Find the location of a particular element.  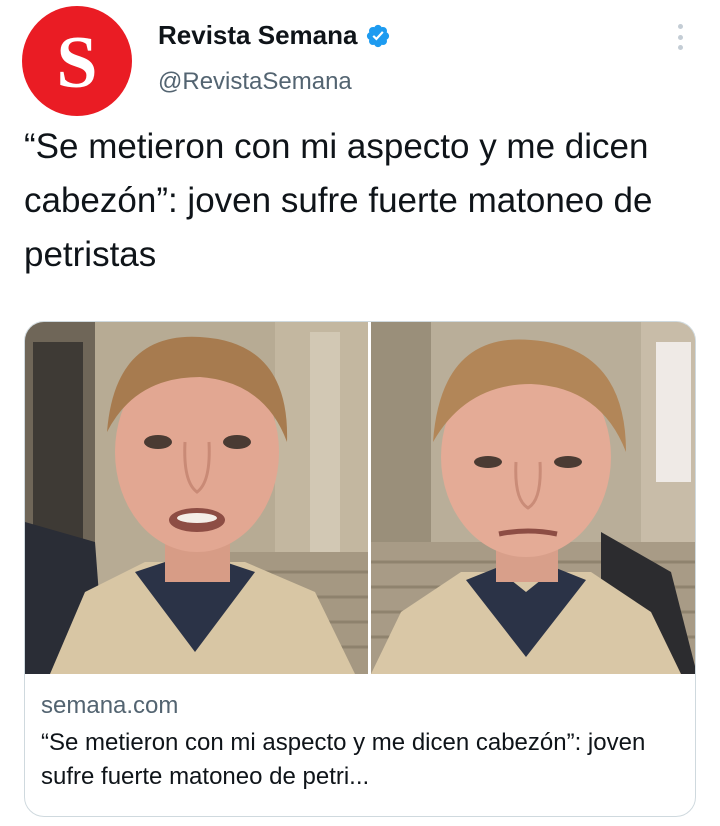

more-vertical-icon is located at coordinates (680, 37).